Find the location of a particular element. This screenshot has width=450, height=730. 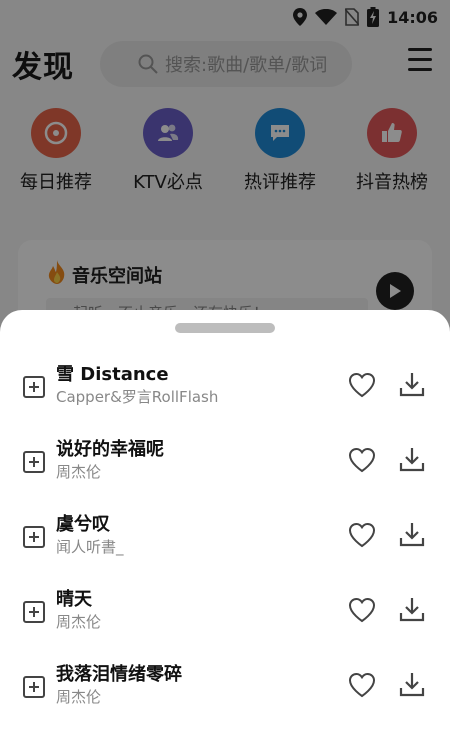

song-title: 晴天 is located at coordinates (74, 599).